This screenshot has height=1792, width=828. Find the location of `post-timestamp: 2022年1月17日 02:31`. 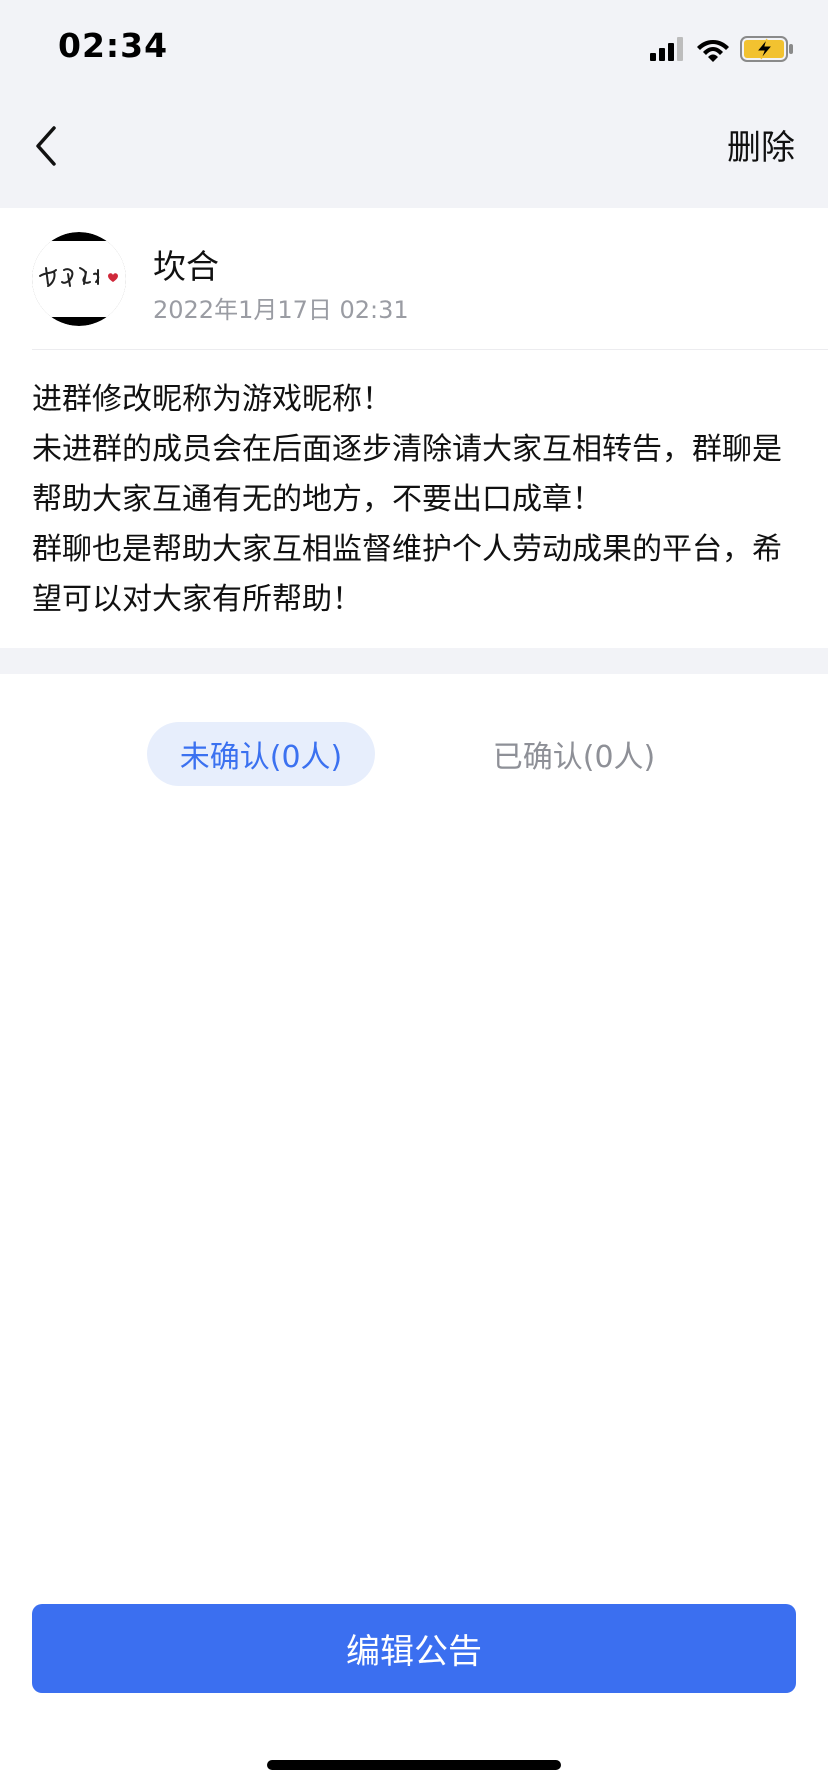

post-timestamp: 2022年1月17日 02:31 is located at coordinates (281, 310).